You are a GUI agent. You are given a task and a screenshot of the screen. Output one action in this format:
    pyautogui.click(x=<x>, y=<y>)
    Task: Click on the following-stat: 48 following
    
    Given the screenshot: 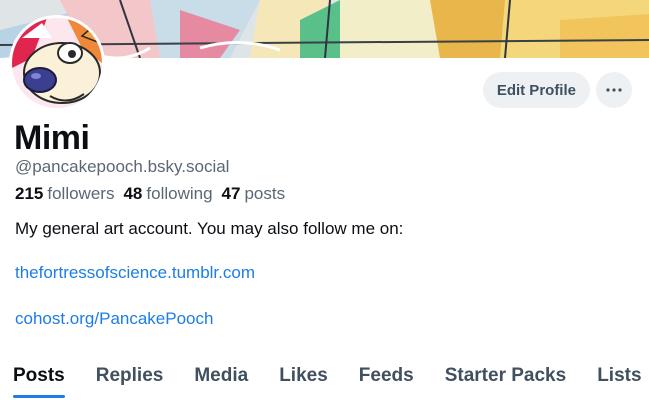 What is the action you would take?
    pyautogui.click(x=167, y=194)
    